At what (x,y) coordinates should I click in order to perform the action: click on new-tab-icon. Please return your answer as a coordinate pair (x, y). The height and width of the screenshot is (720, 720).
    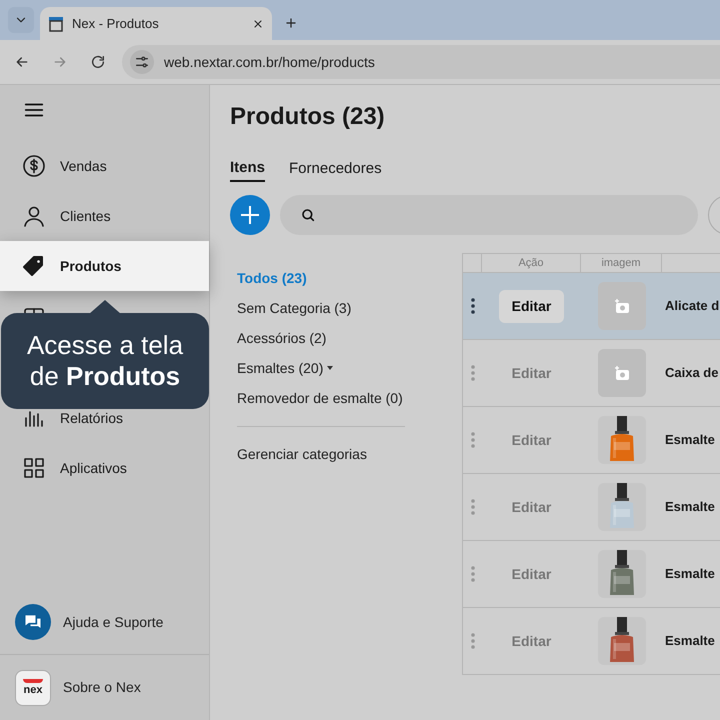
    Looking at the image, I should click on (291, 23).